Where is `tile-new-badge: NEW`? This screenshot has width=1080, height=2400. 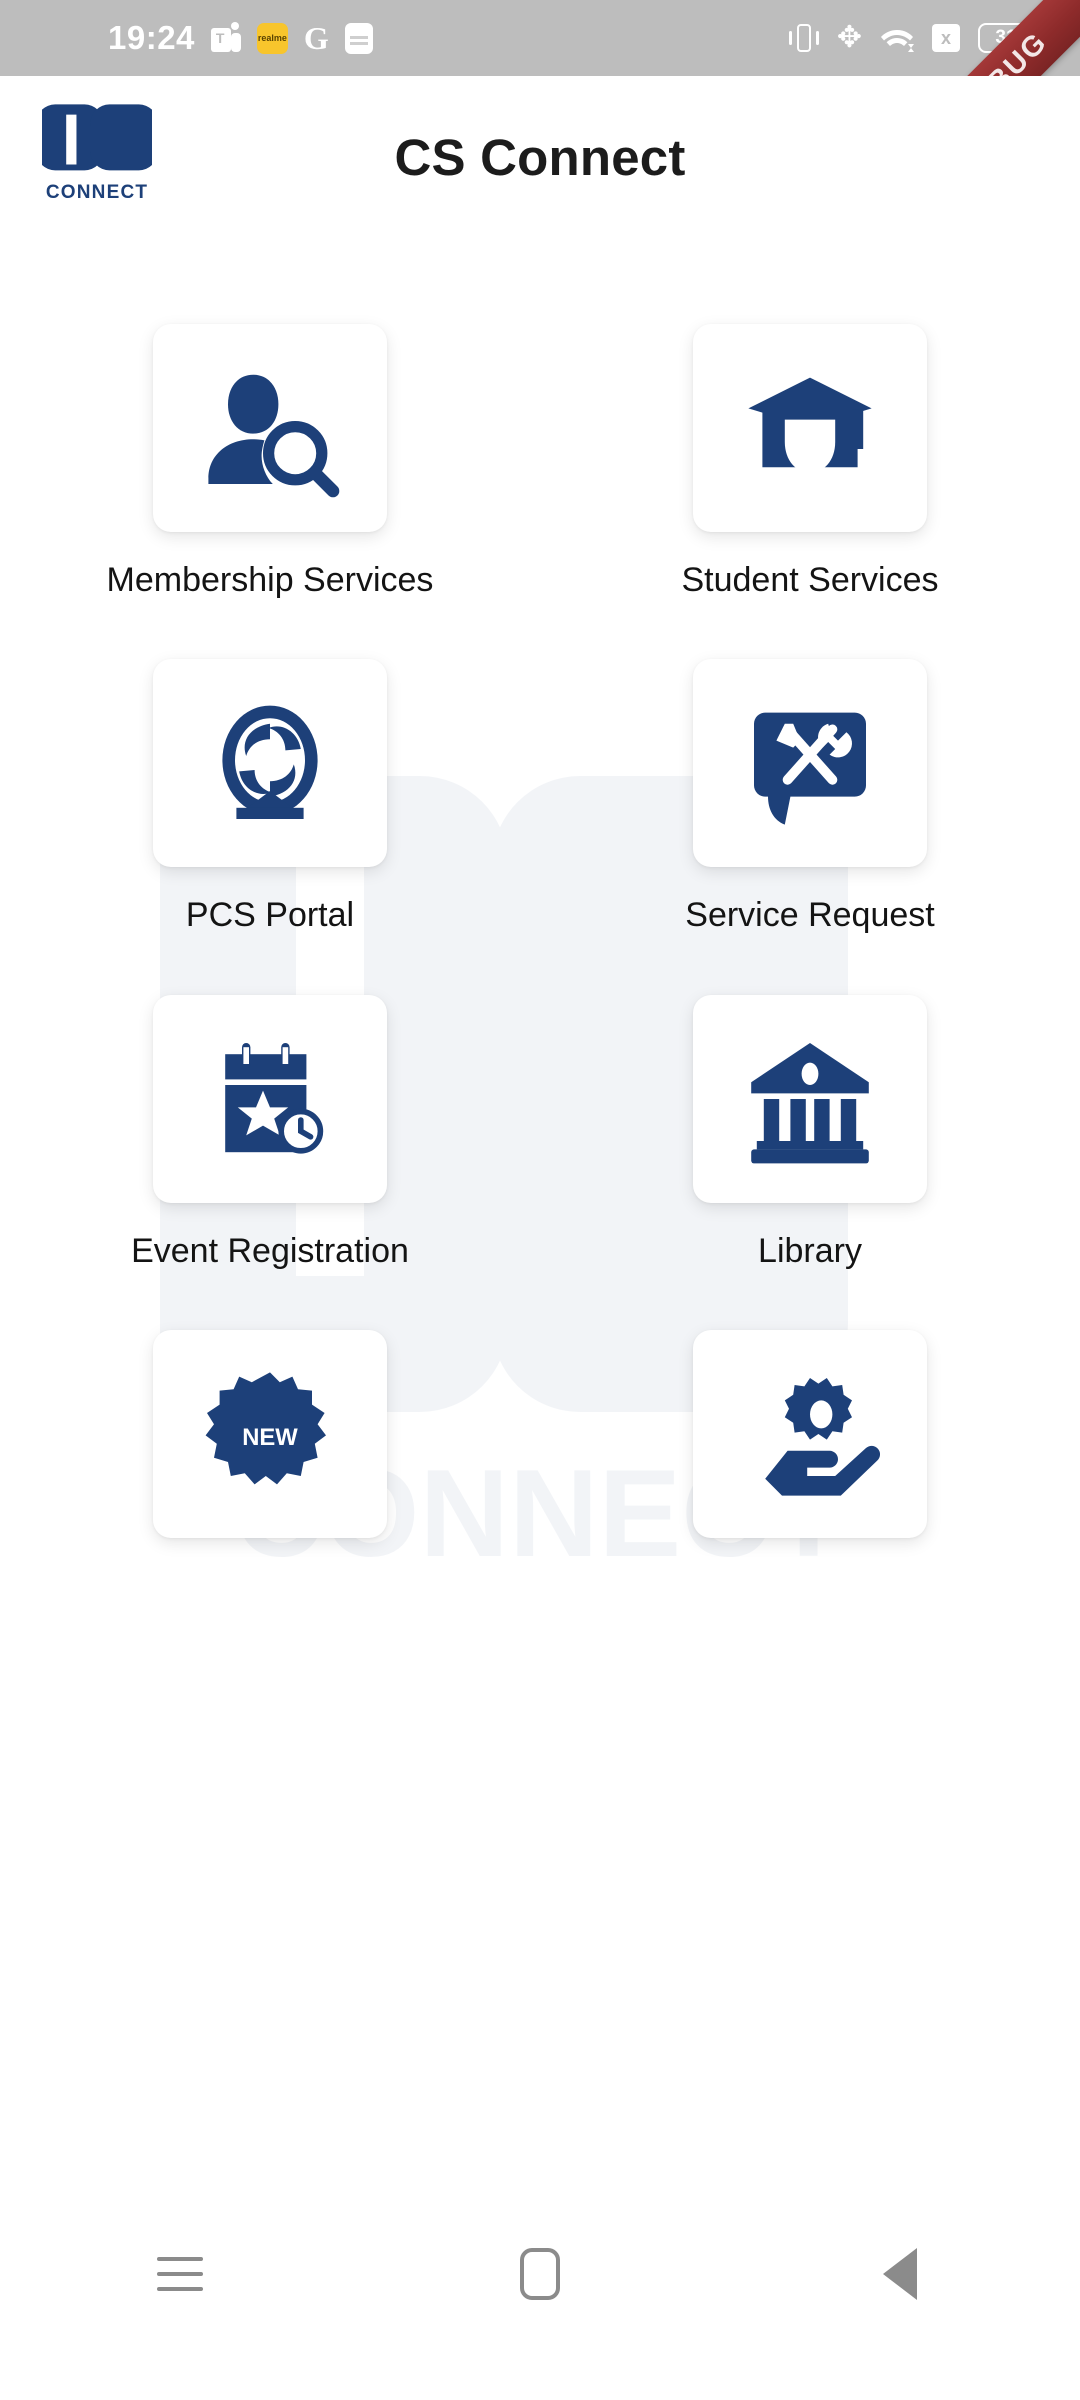 tile-new-badge: NEW is located at coordinates (270, 1434).